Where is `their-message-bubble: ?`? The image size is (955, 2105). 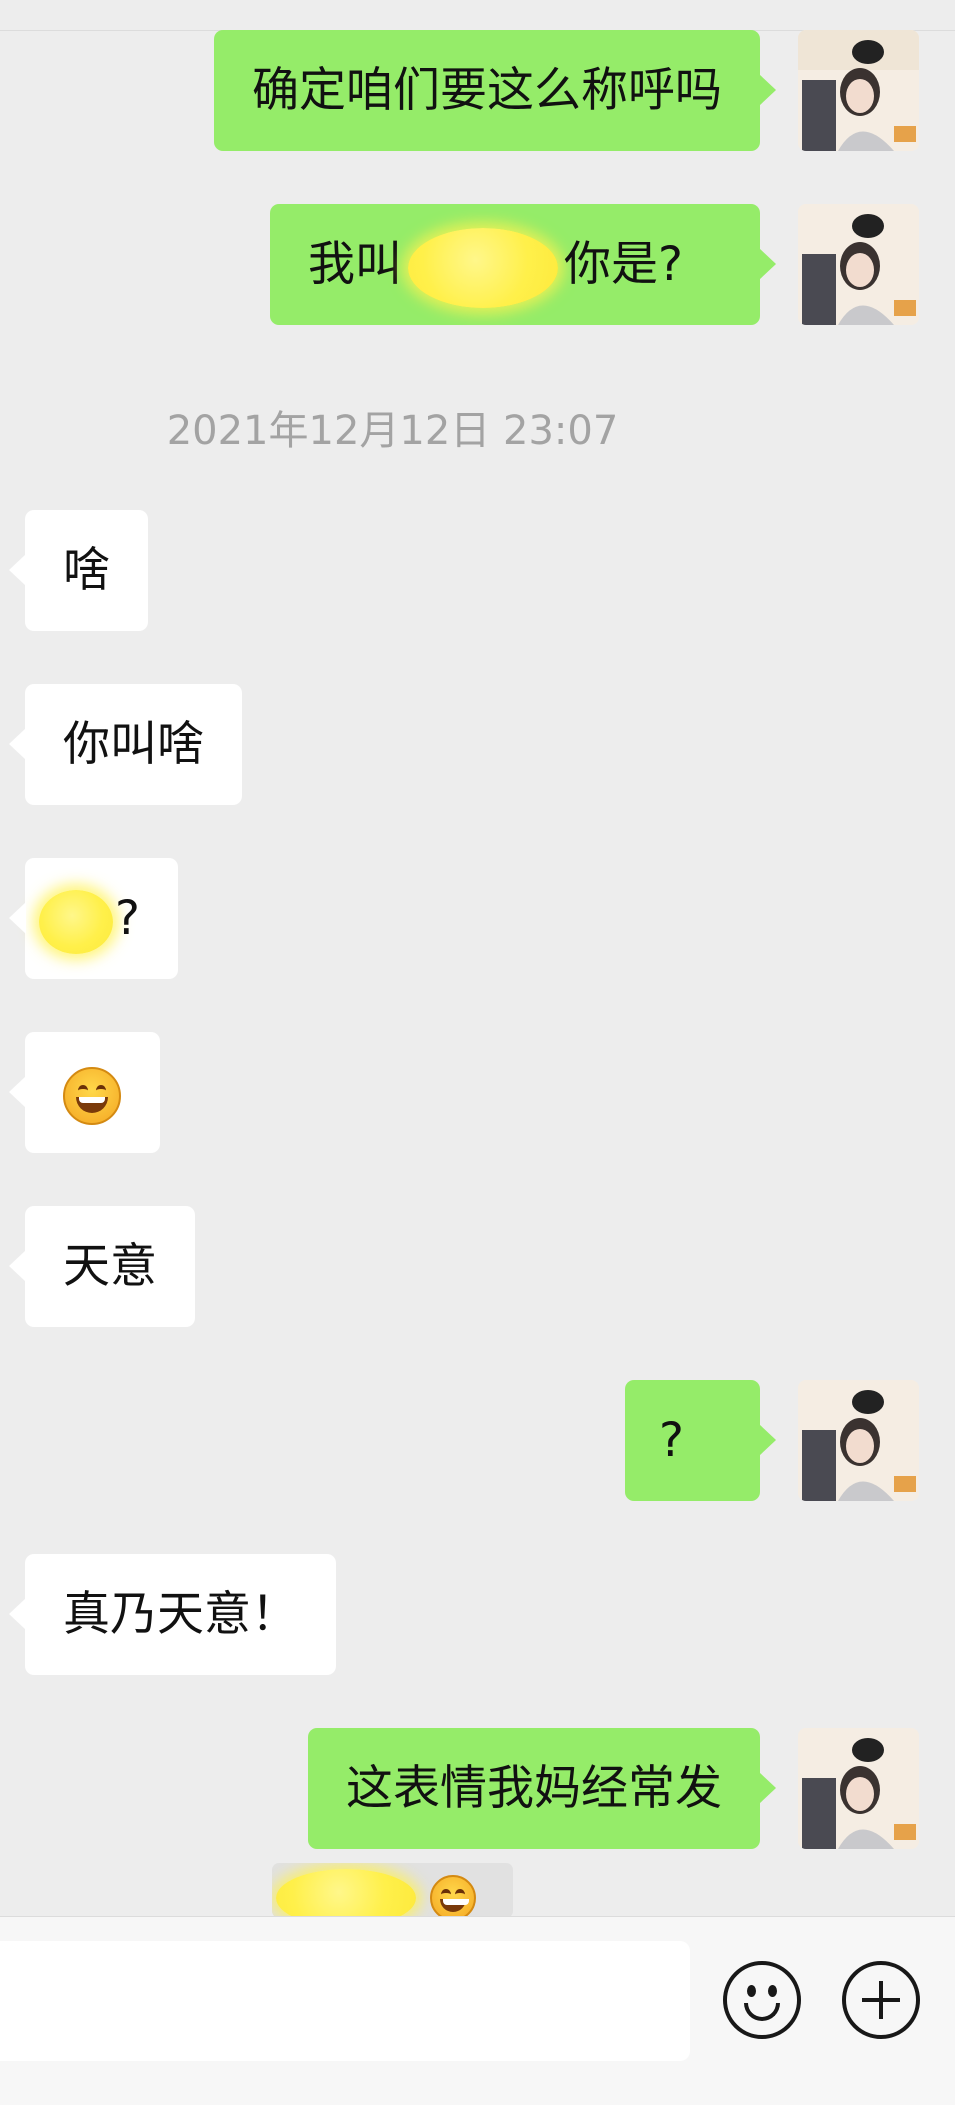
their-message-bubble: ? is located at coordinates (93, 918).